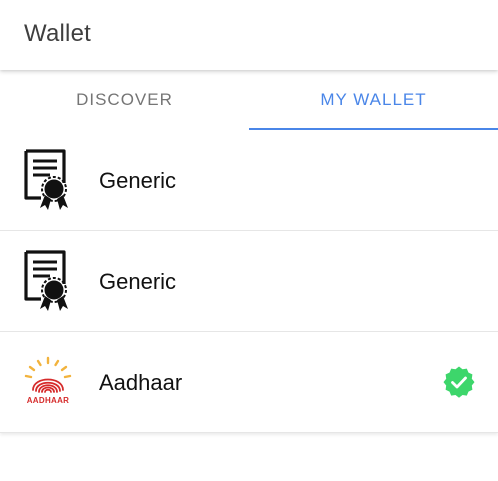 The height and width of the screenshot is (481, 498). I want to click on aadhaar-logo: AADHAAR, so click(48, 382).